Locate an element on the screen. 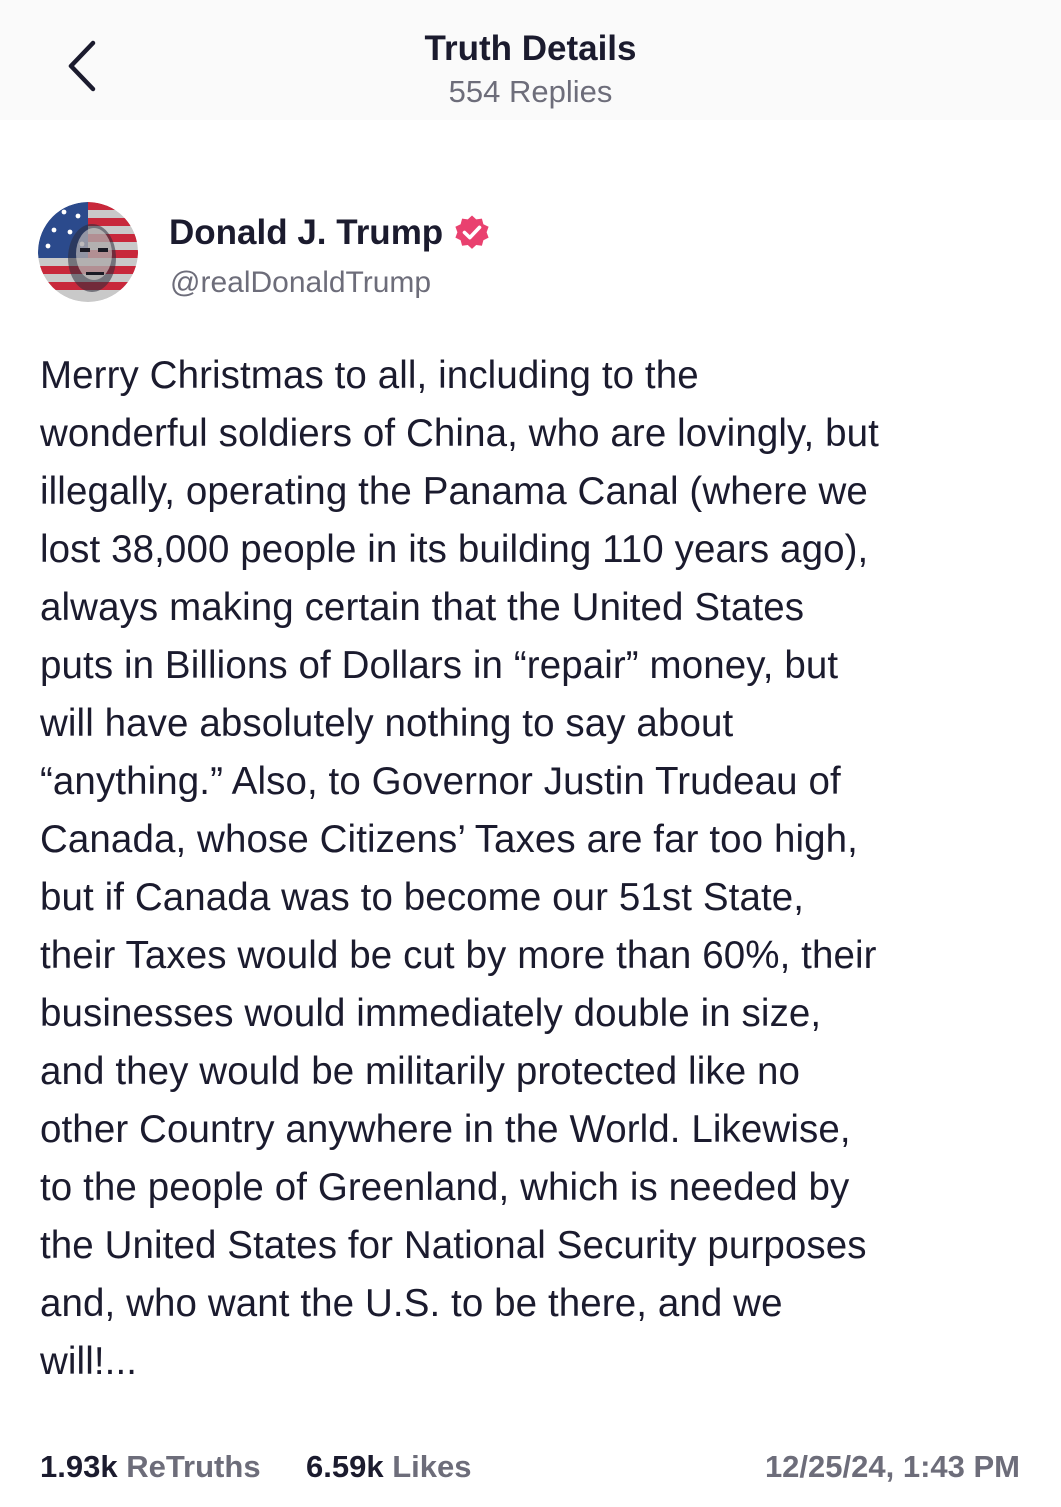 Image resolution: width=1061 pixels, height=1507 pixels. author-handle: @realDonaldTrump is located at coordinates (300, 283).